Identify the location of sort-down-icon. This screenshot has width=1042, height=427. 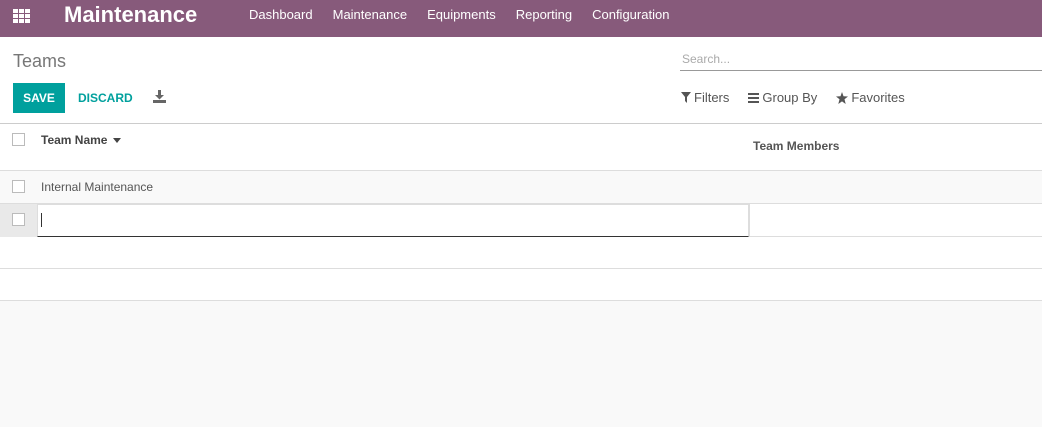
(117, 141).